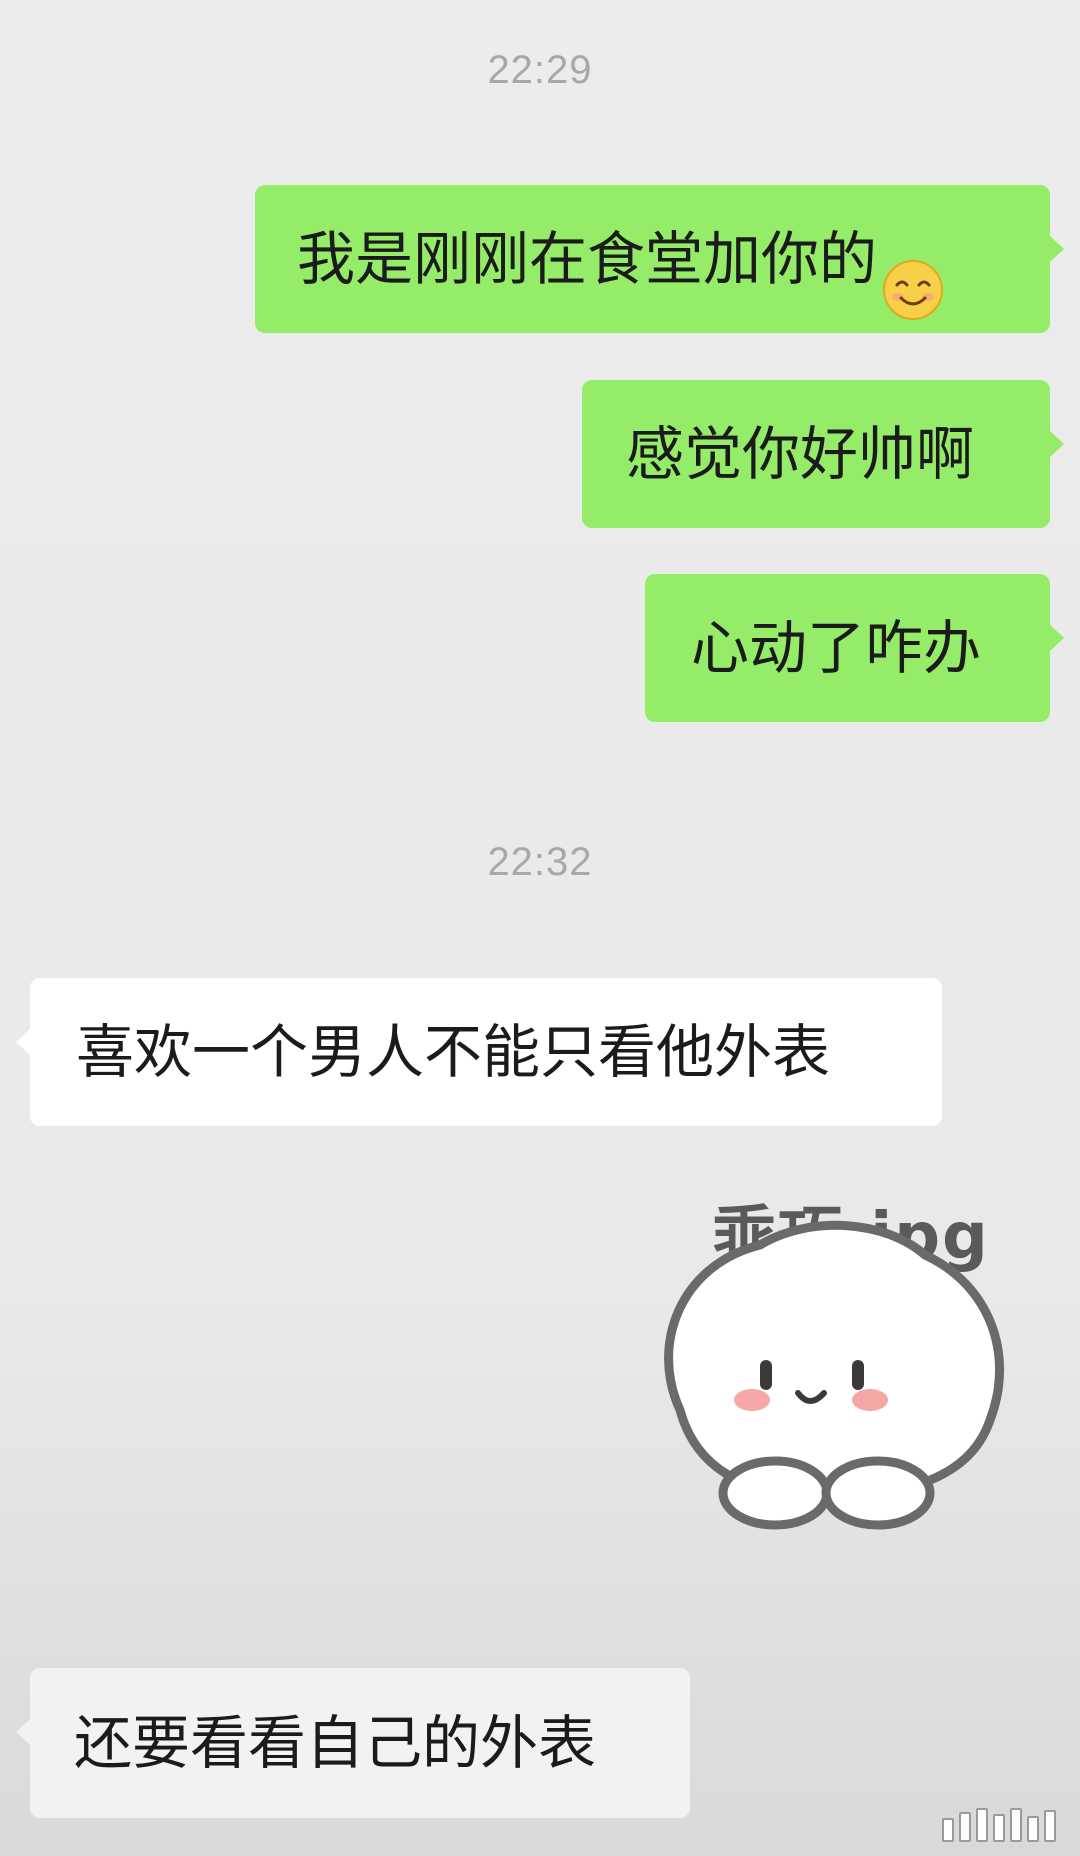  Describe the element at coordinates (540, 70) in the screenshot. I see `timestamp: 22:29` at that location.